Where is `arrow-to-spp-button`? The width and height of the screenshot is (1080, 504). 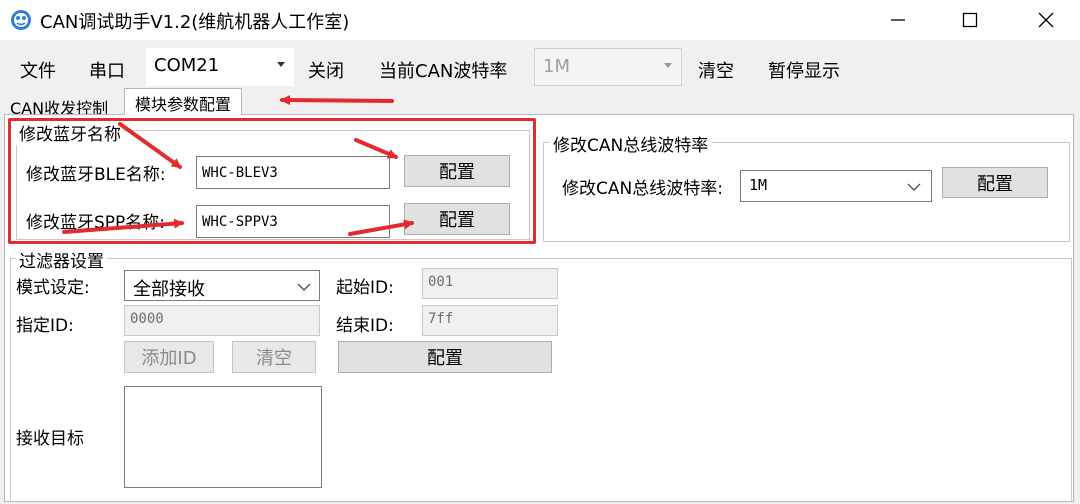
arrow-to-spp-button is located at coordinates (381, 227).